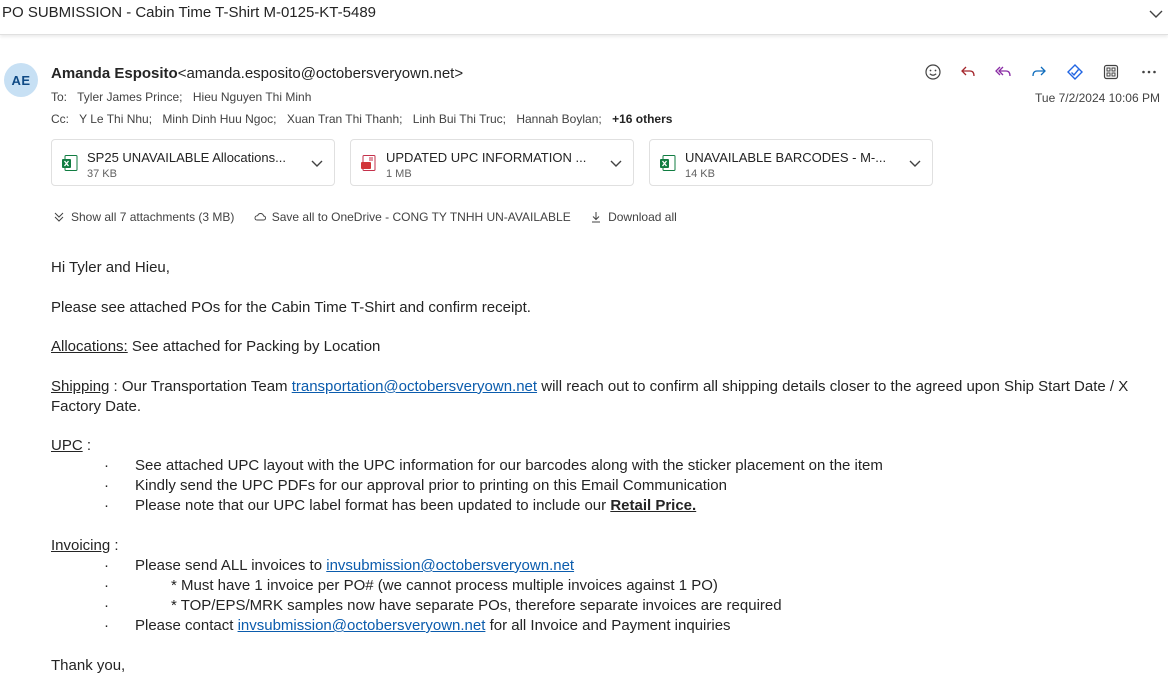 Image resolution: width=1168 pixels, height=676 pixels. I want to click on download-icon, so click(596, 217).